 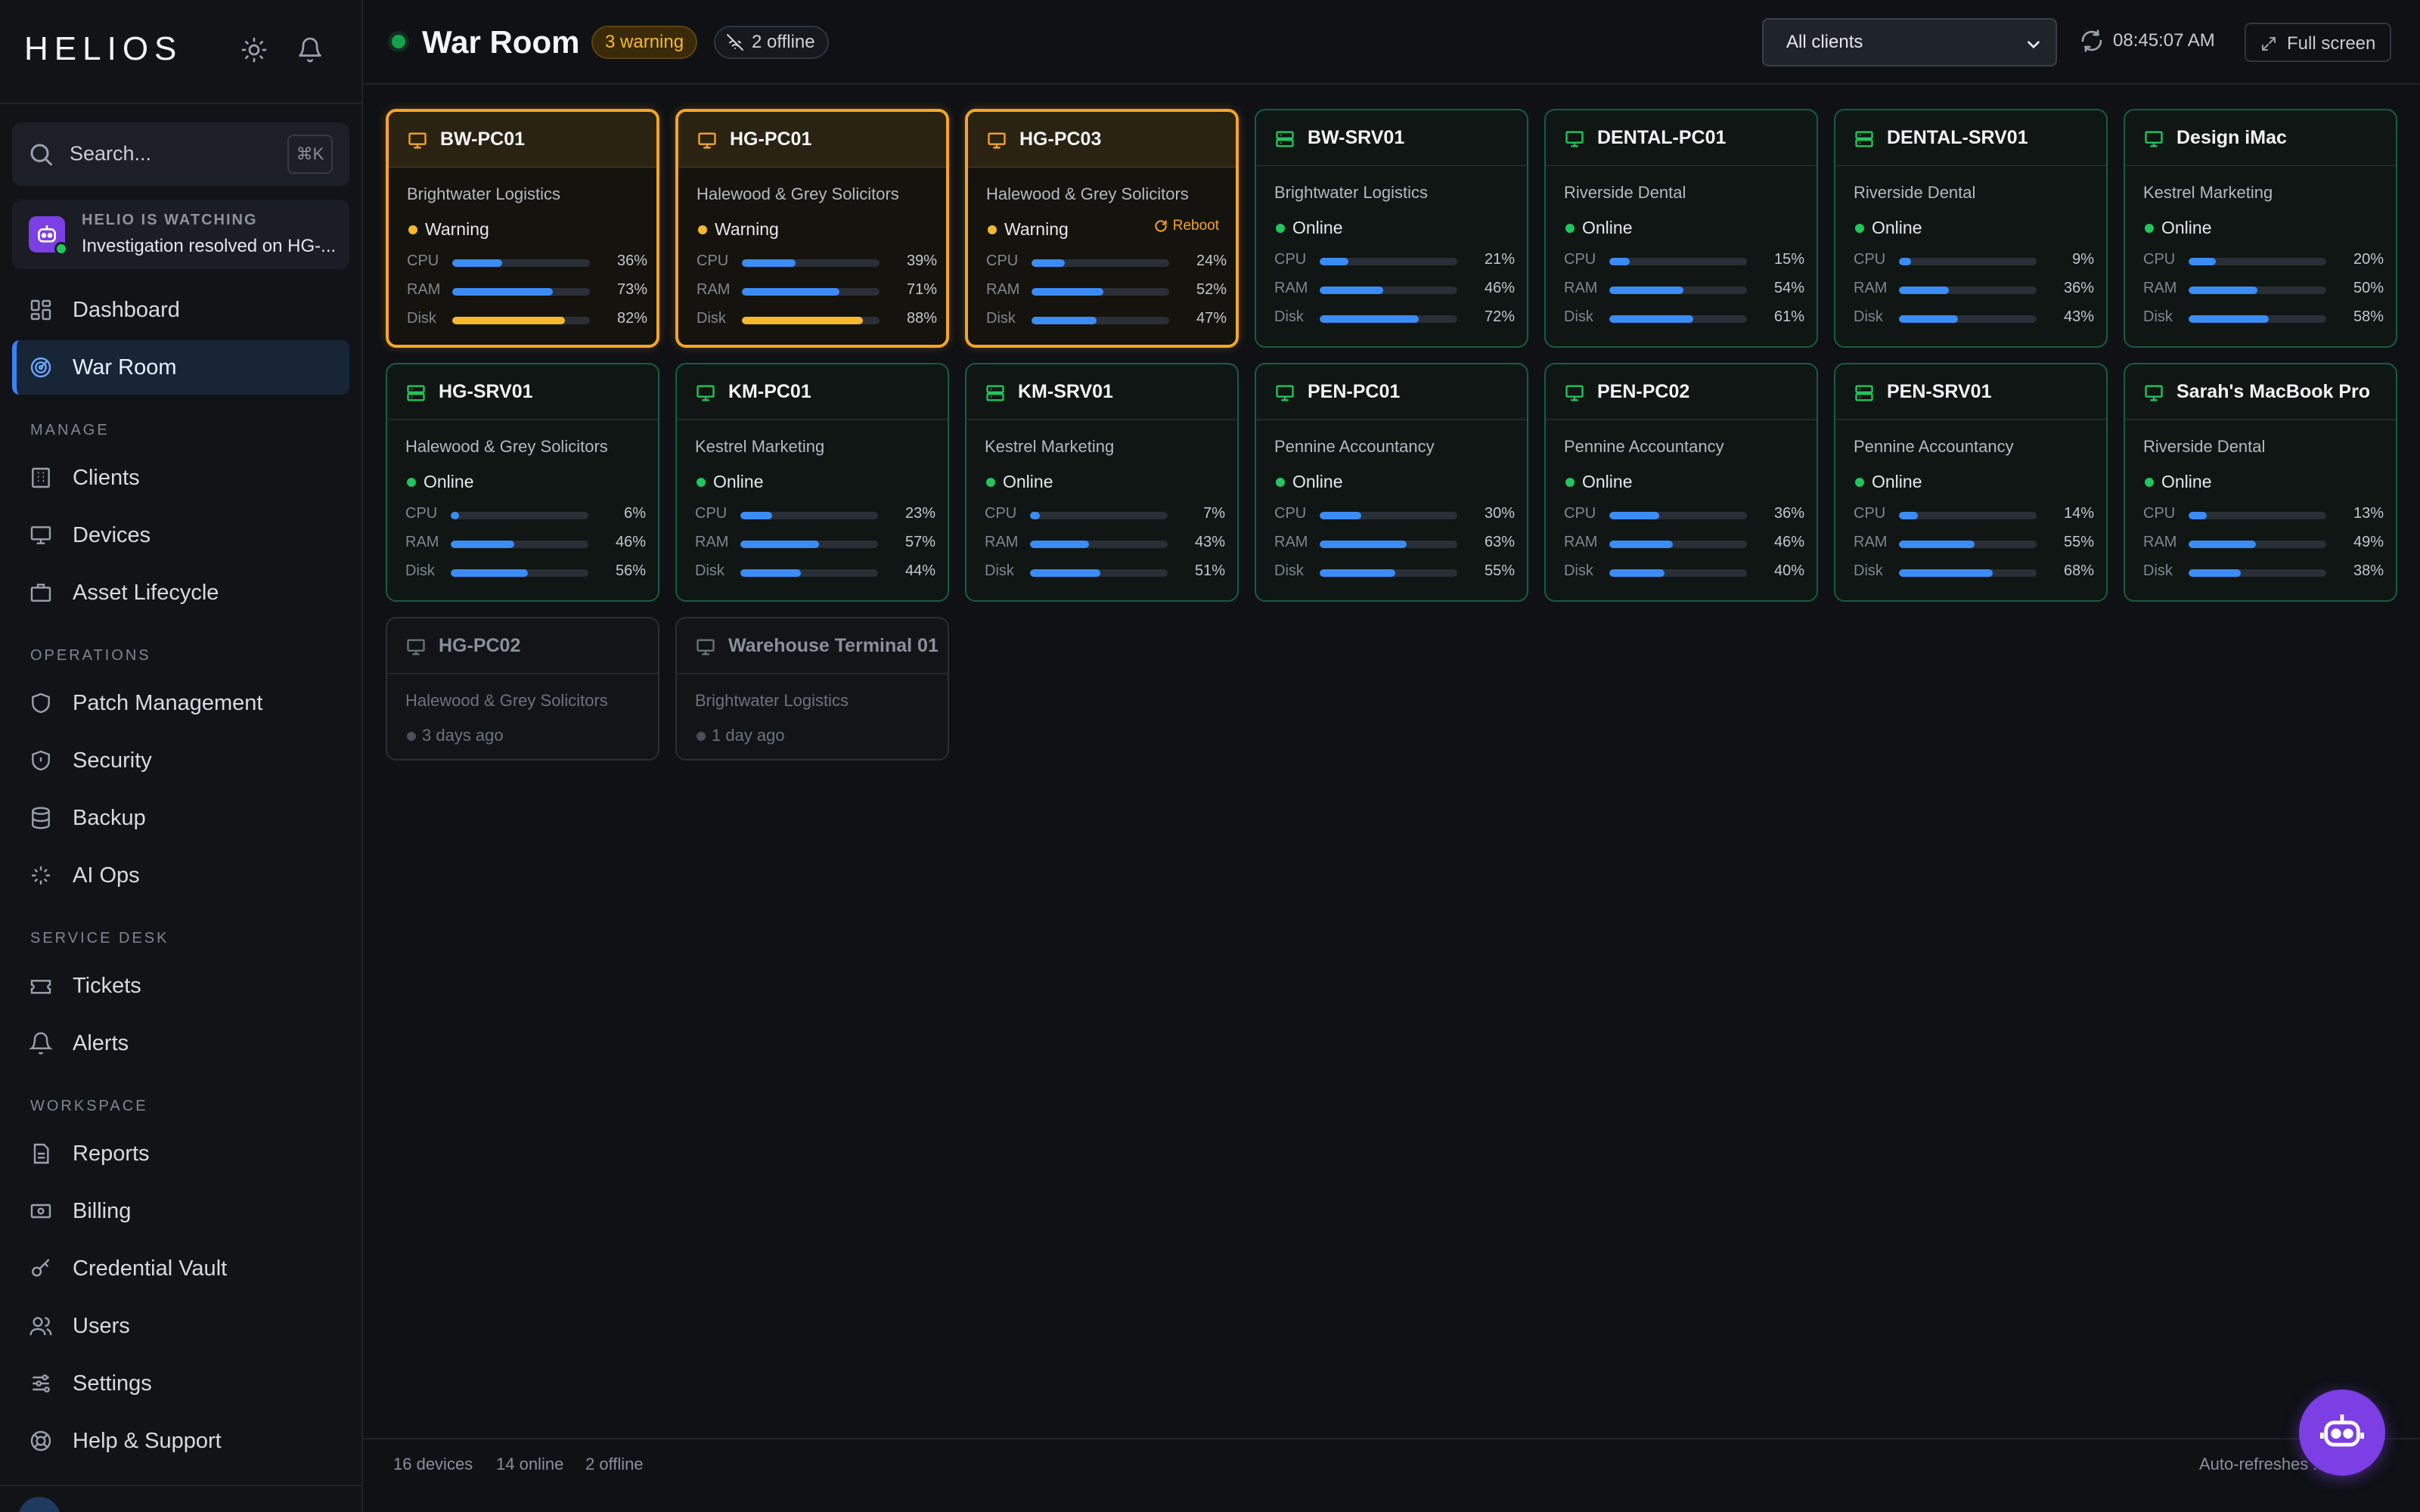 What do you see at coordinates (644, 42) in the screenshot?
I see `warning-count-badge: 3 warning` at bounding box center [644, 42].